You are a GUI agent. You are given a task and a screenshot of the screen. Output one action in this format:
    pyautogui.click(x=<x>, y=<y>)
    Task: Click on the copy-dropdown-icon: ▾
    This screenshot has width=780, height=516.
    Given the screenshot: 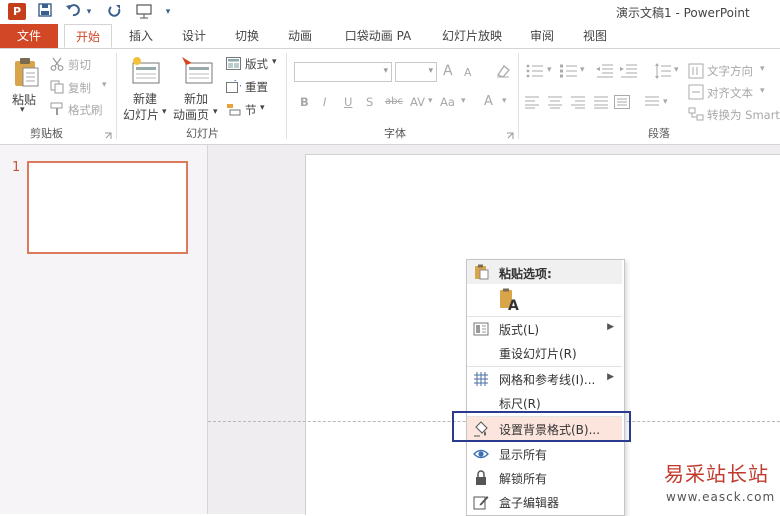 What is the action you would take?
    pyautogui.click(x=104, y=85)
    